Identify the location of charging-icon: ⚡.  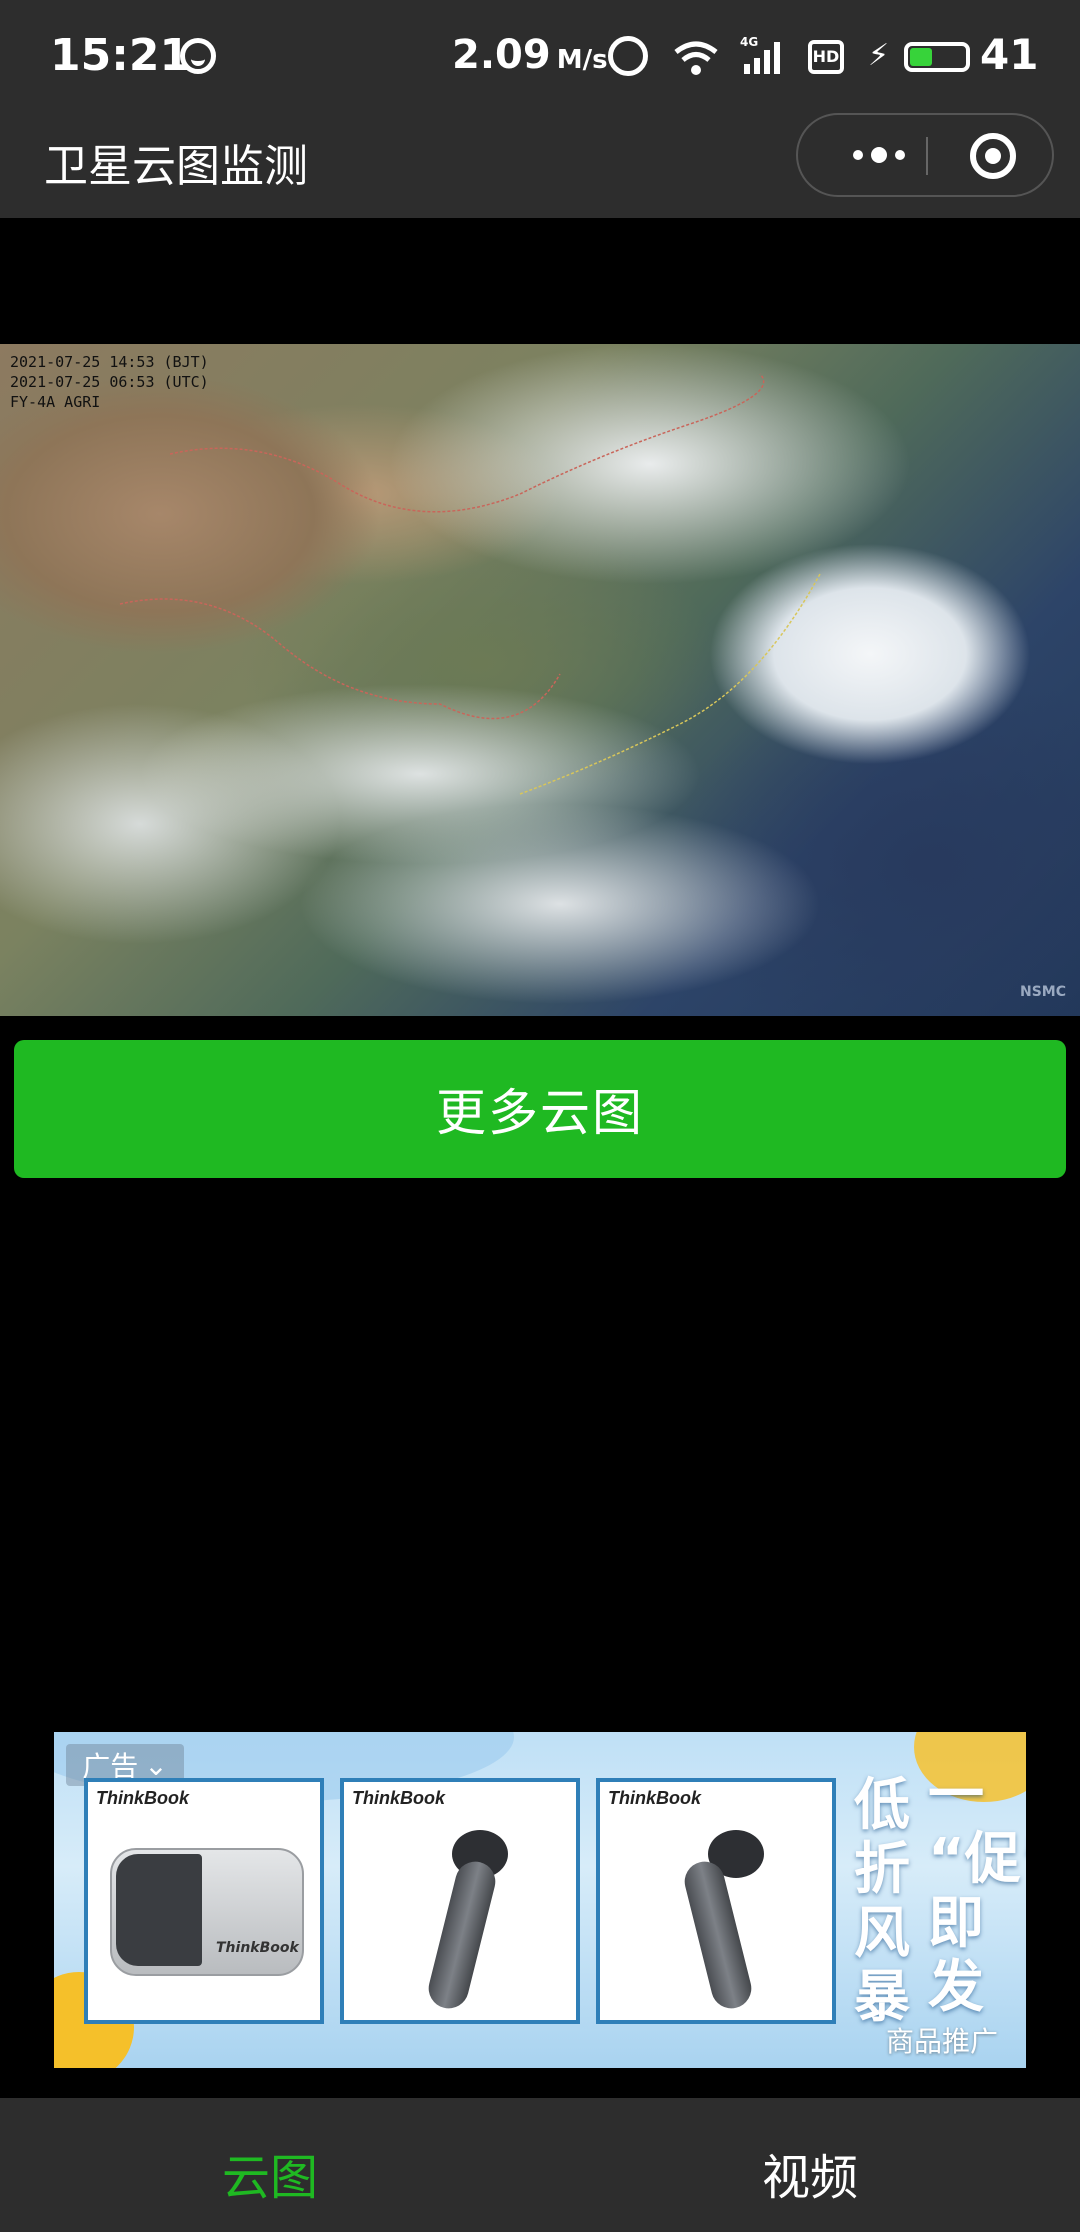
(879, 55).